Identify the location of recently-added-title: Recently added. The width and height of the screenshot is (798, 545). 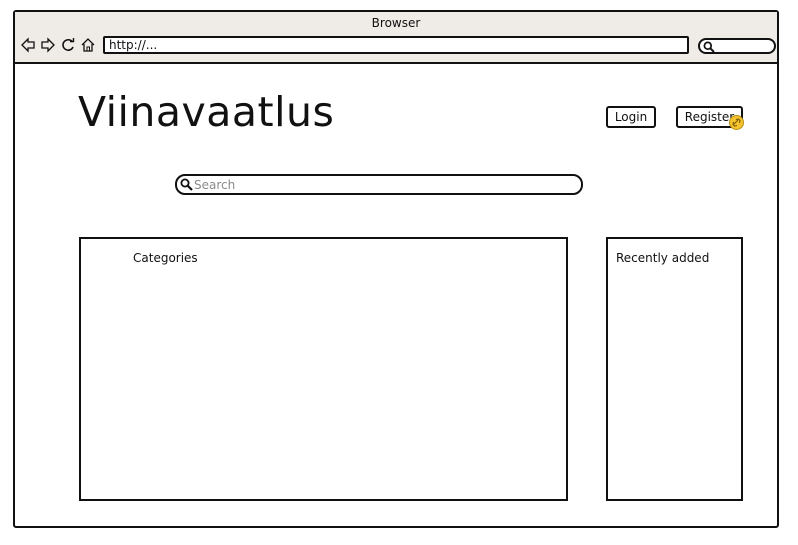
(663, 258).